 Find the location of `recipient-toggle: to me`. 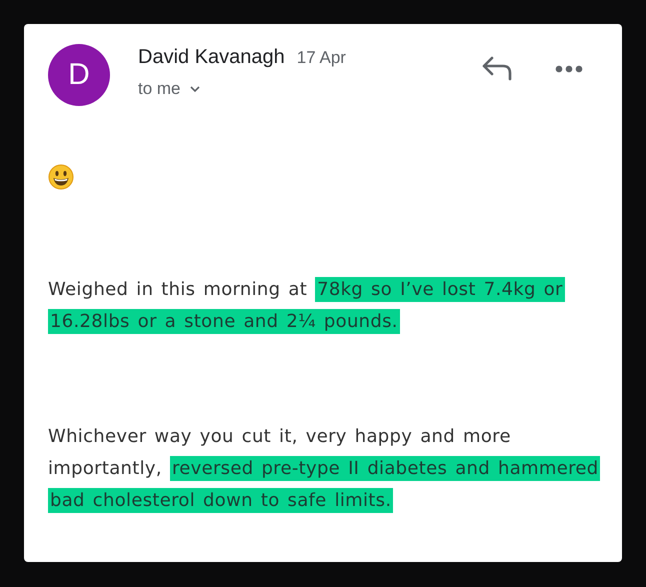

recipient-toggle: to me is located at coordinates (169, 89).